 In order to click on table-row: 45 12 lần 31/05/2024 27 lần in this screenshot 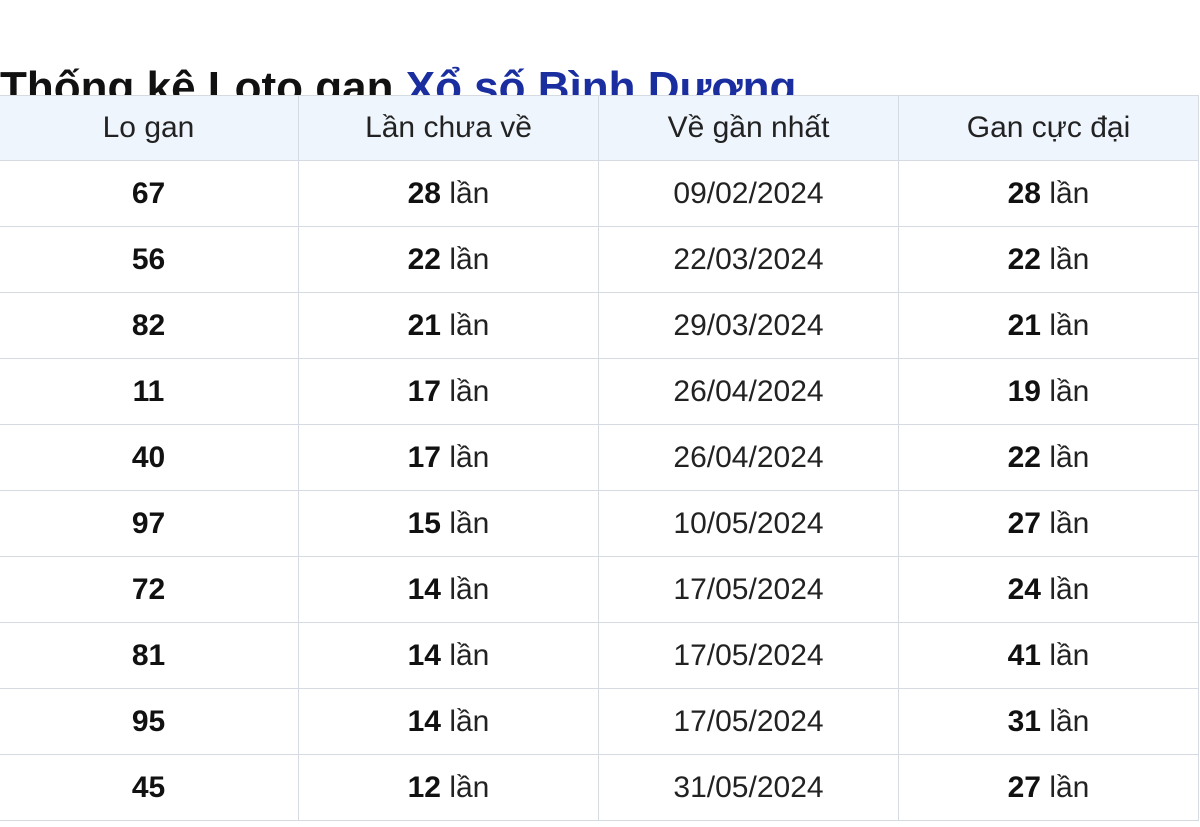, I will do `click(599, 787)`.